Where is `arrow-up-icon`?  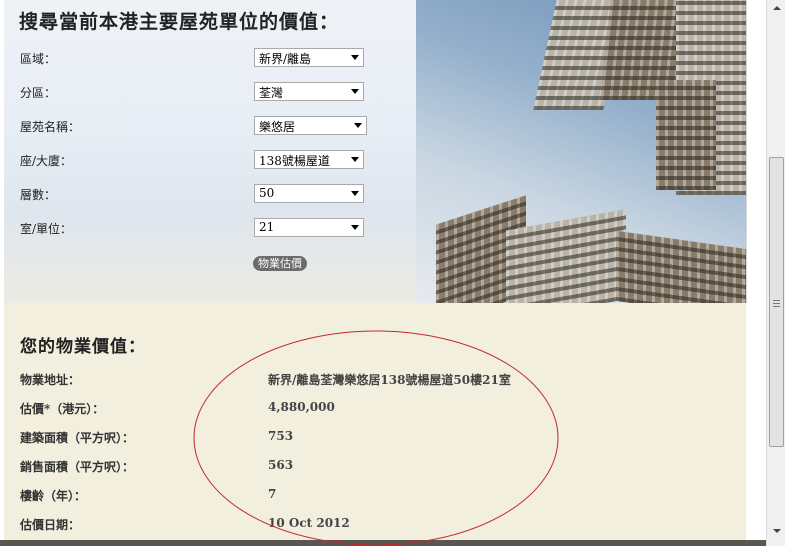
arrow-up-icon is located at coordinates (777, 8).